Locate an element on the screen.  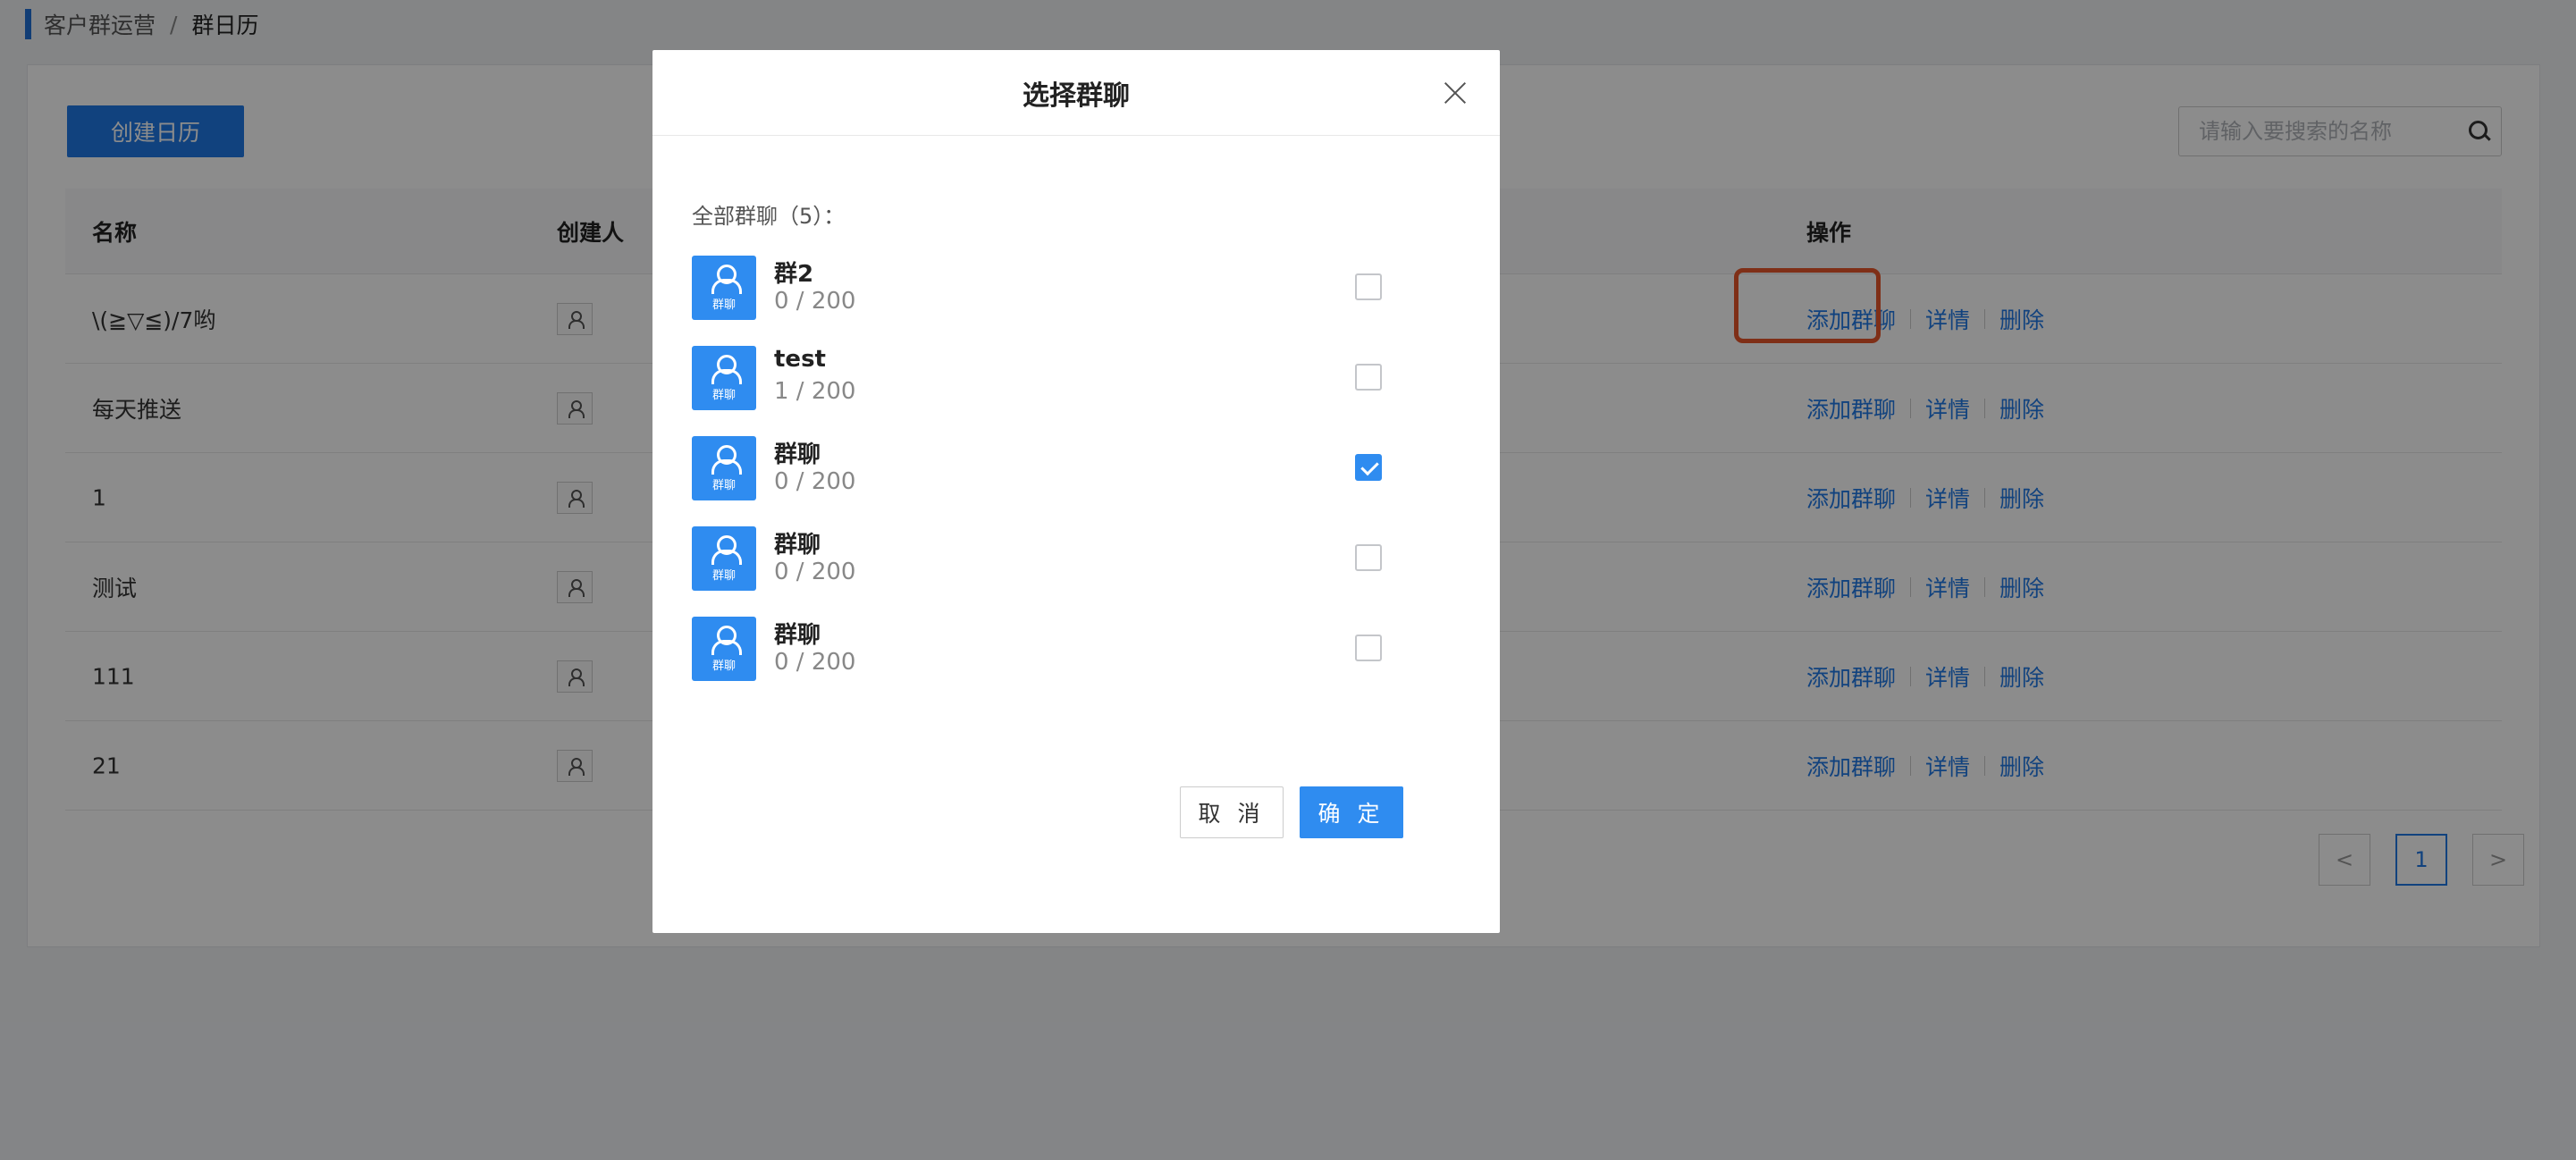
cancel-button: 取 消 is located at coordinates (1232, 812).